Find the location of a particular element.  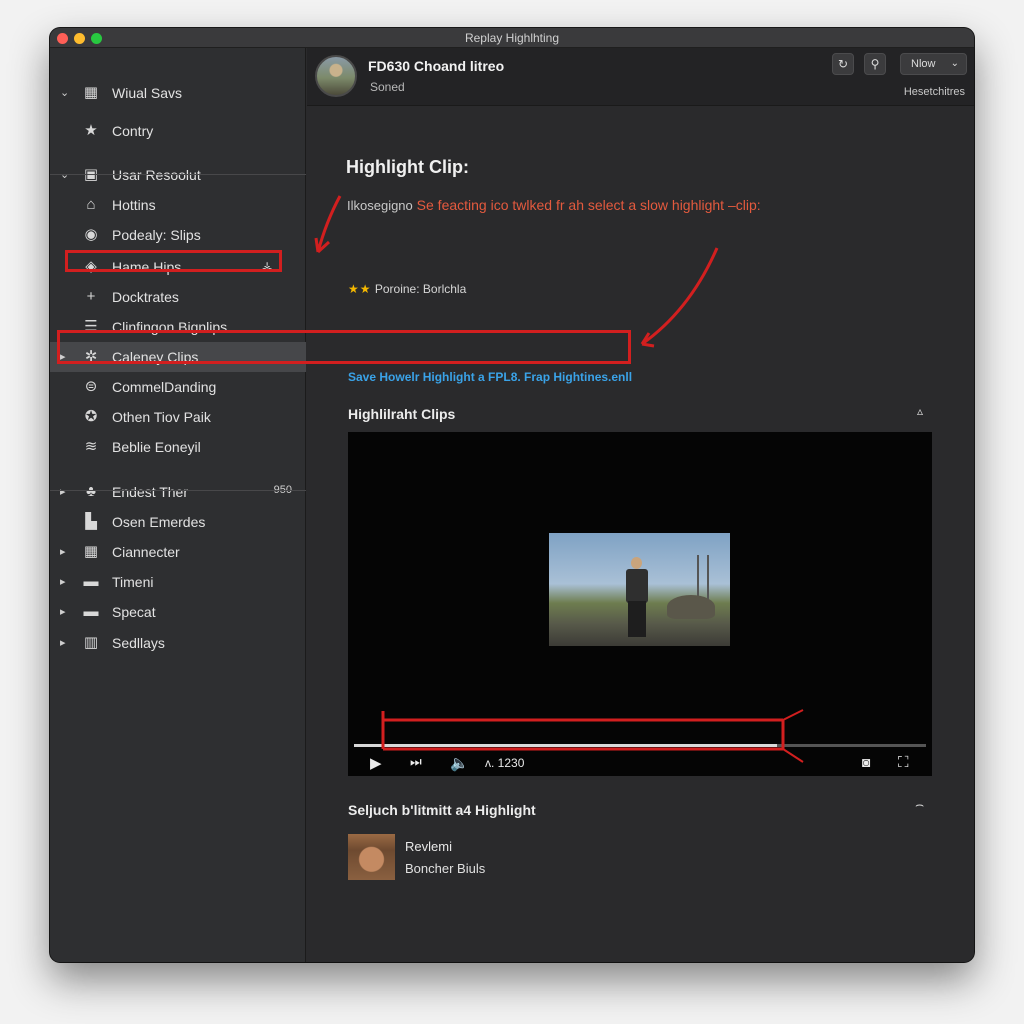

instruction-prefix: Ilkosegigno is located at coordinates (380, 205).